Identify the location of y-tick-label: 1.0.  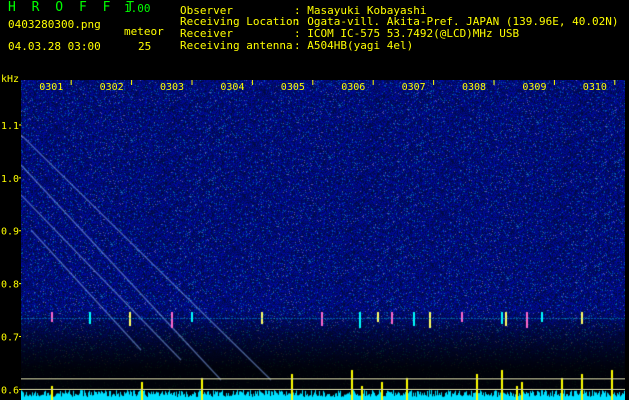
(10, 179).